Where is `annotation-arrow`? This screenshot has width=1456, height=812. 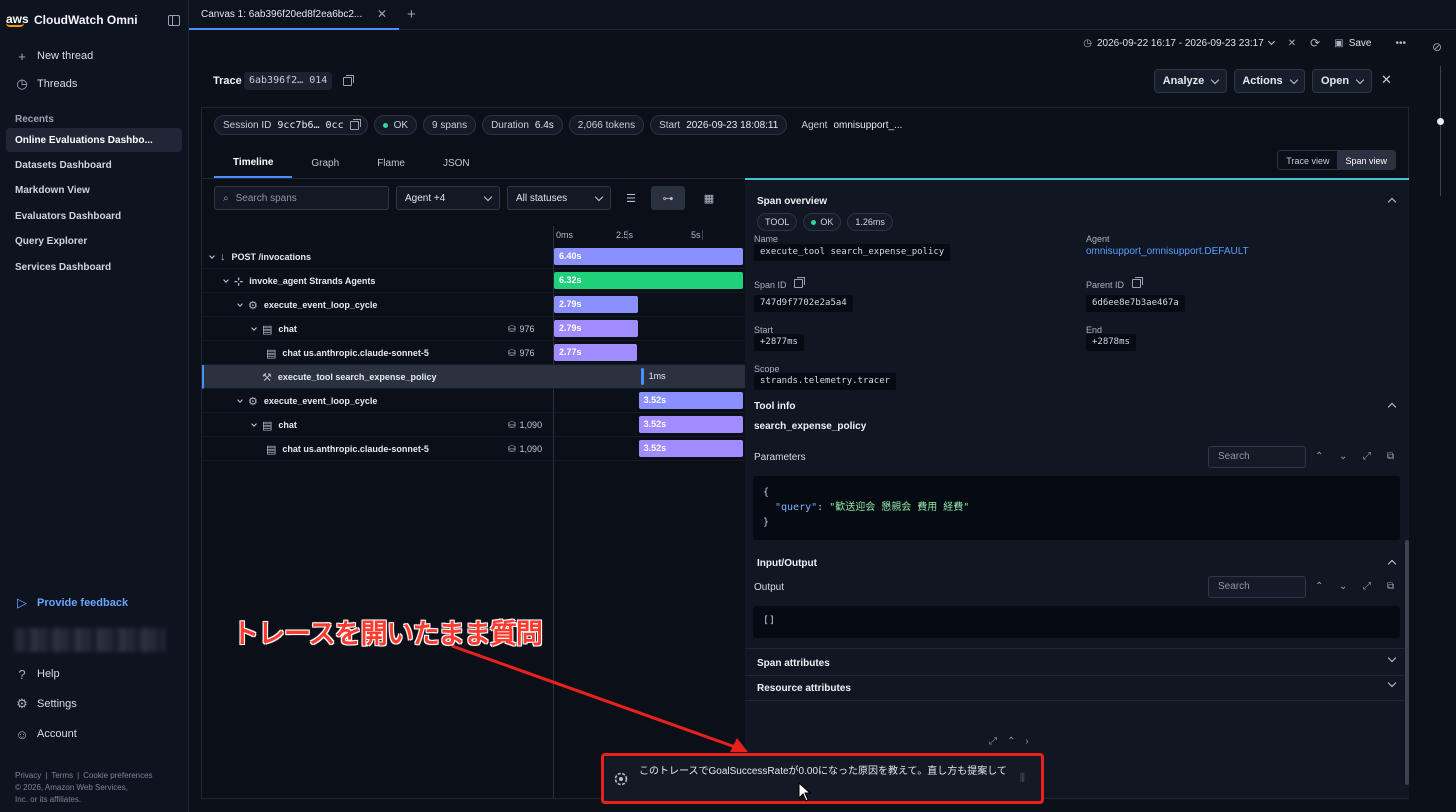
annotation-arrow is located at coordinates (599, 698).